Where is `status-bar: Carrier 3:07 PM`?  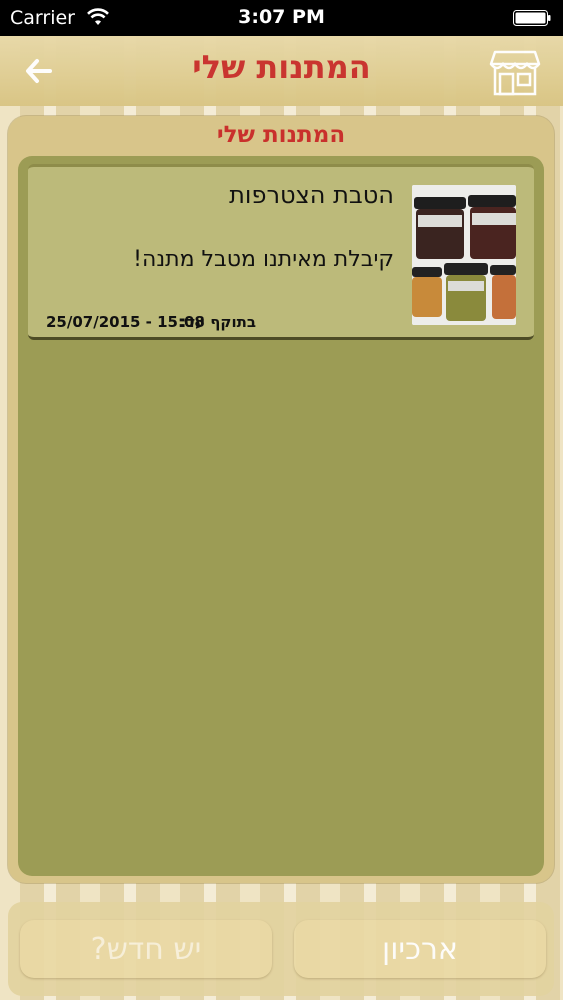 status-bar: Carrier 3:07 PM is located at coordinates (281, 18).